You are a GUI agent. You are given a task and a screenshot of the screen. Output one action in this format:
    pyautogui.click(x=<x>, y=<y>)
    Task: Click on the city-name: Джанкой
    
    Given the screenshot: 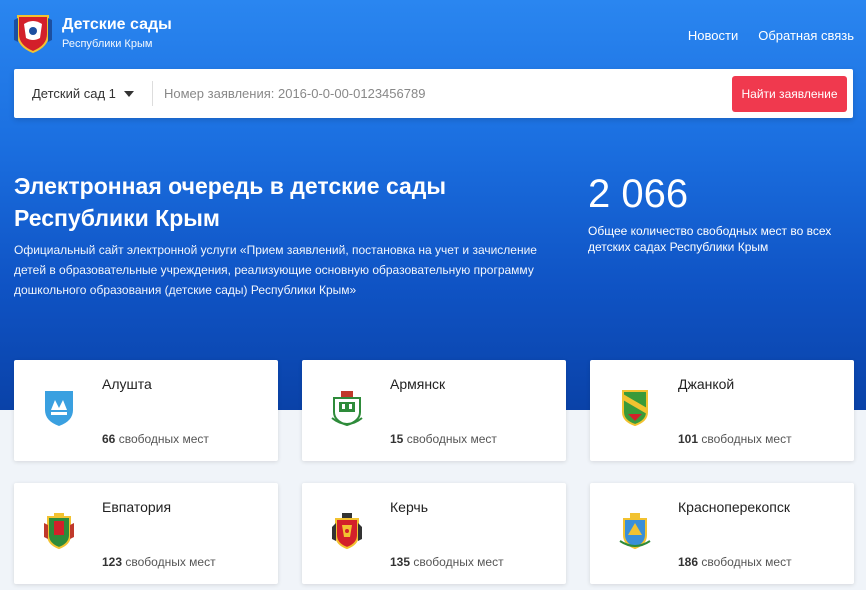 What is the action you would take?
    pyautogui.click(x=706, y=384)
    